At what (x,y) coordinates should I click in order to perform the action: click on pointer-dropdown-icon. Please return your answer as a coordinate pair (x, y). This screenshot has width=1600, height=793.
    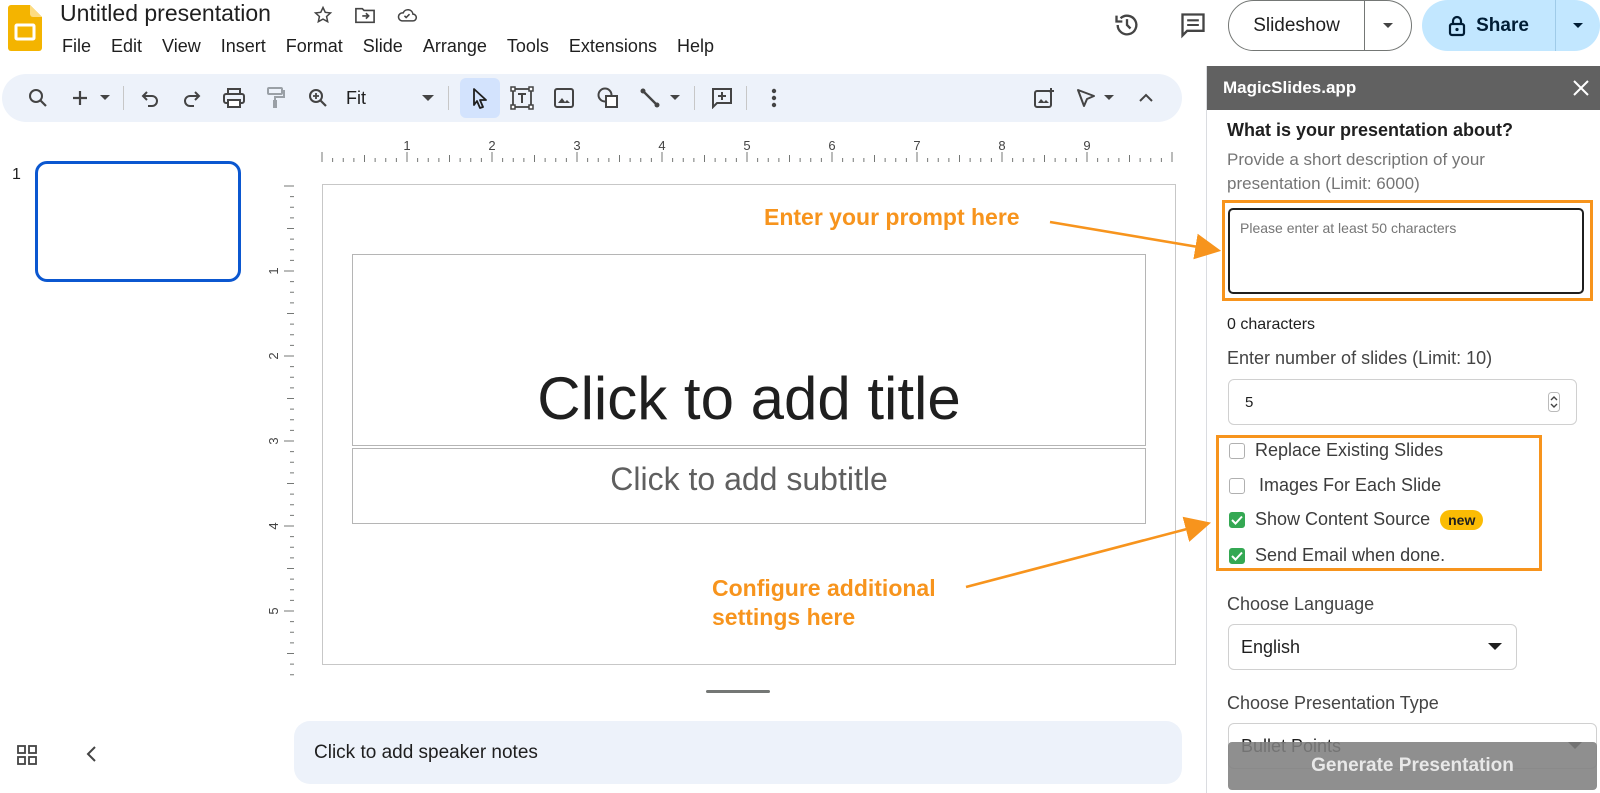
    Looking at the image, I should click on (1109, 98).